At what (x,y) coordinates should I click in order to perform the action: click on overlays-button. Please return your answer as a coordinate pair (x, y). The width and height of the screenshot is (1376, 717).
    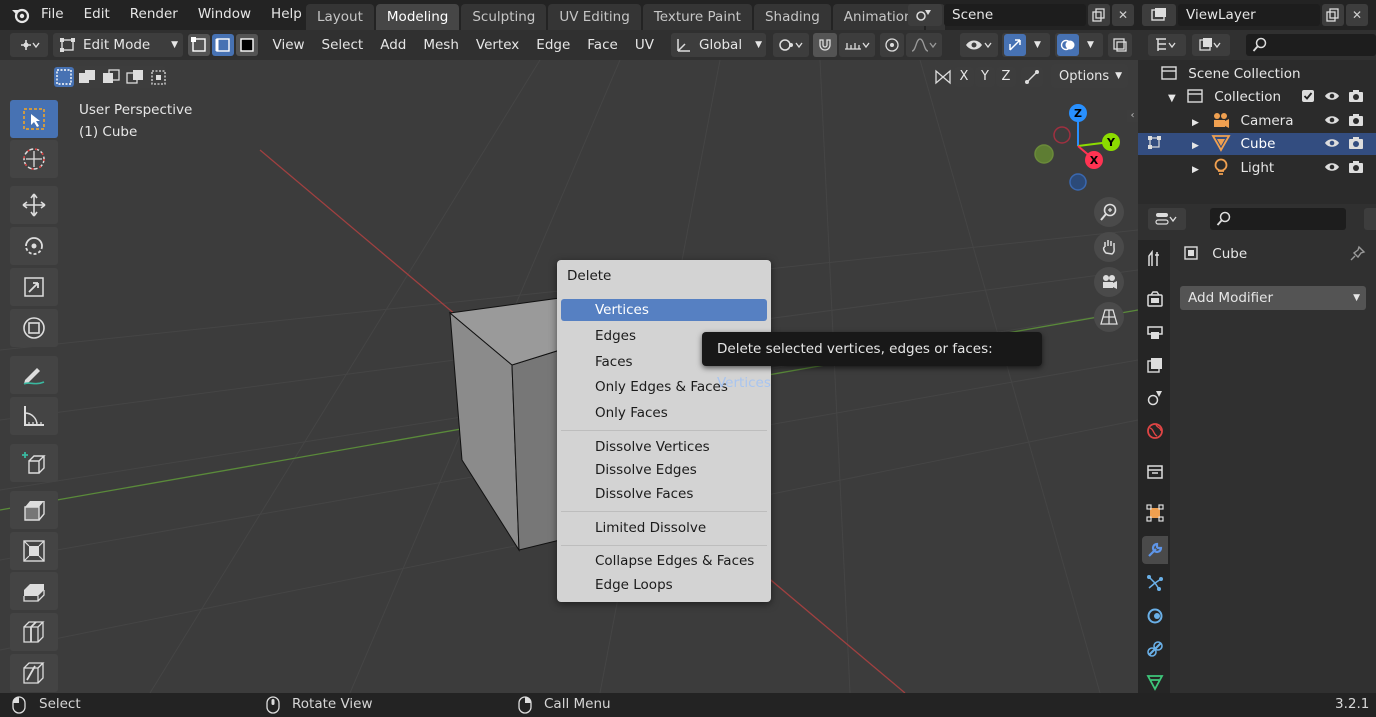
    Looking at the image, I should click on (1068, 45).